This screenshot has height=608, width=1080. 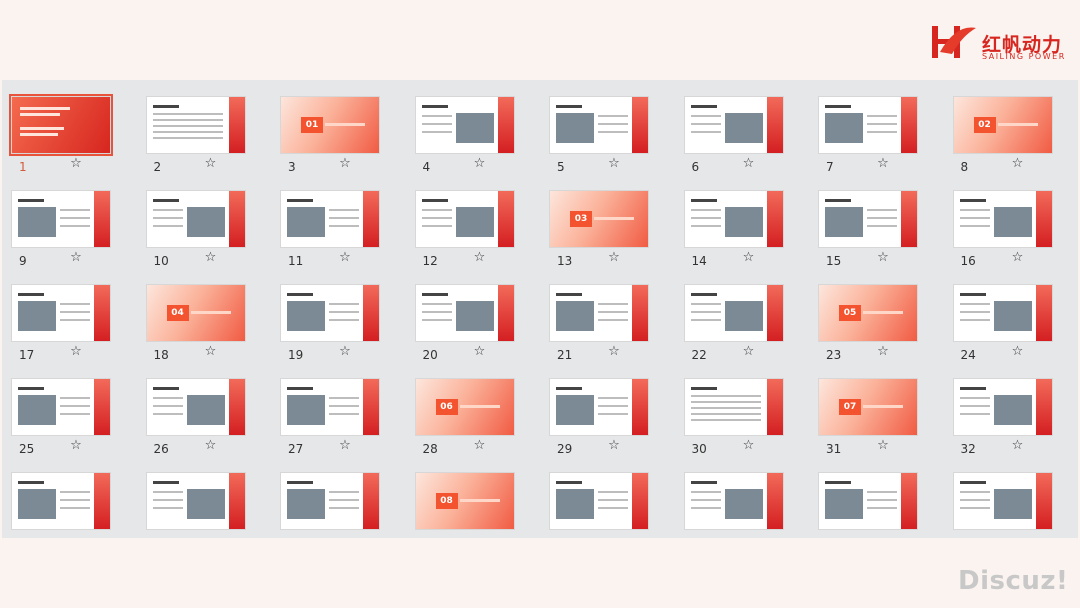 I want to click on slide-thumbnail-cell: 16 ☆, so click(x=1002, y=231).